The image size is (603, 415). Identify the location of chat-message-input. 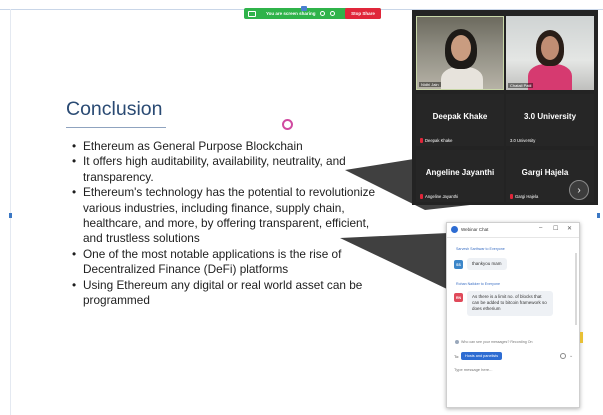
(513, 369).